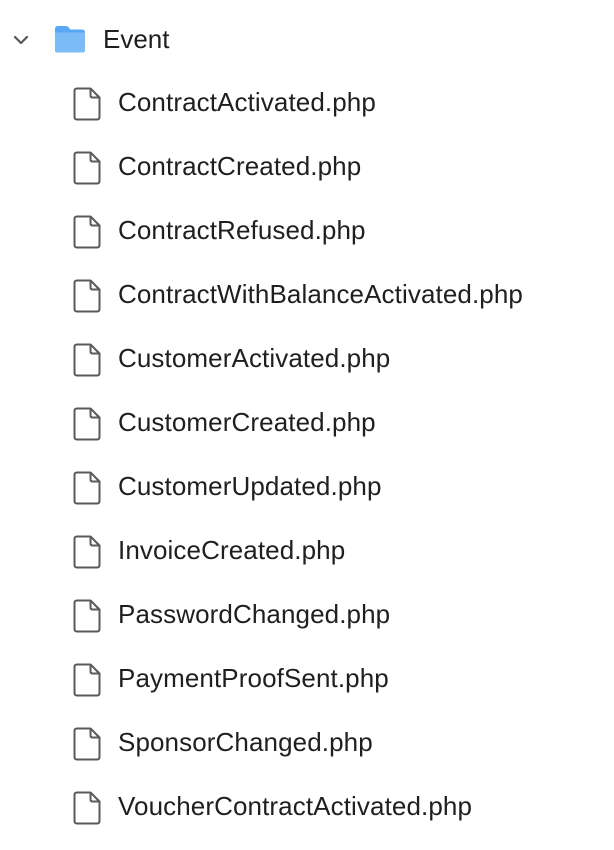 The image size is (614, 850). What do you see at coordinates (240, 166) in the screenshot?
I see `file-name: ContractCreated.php` at bounding box center [240, 166].